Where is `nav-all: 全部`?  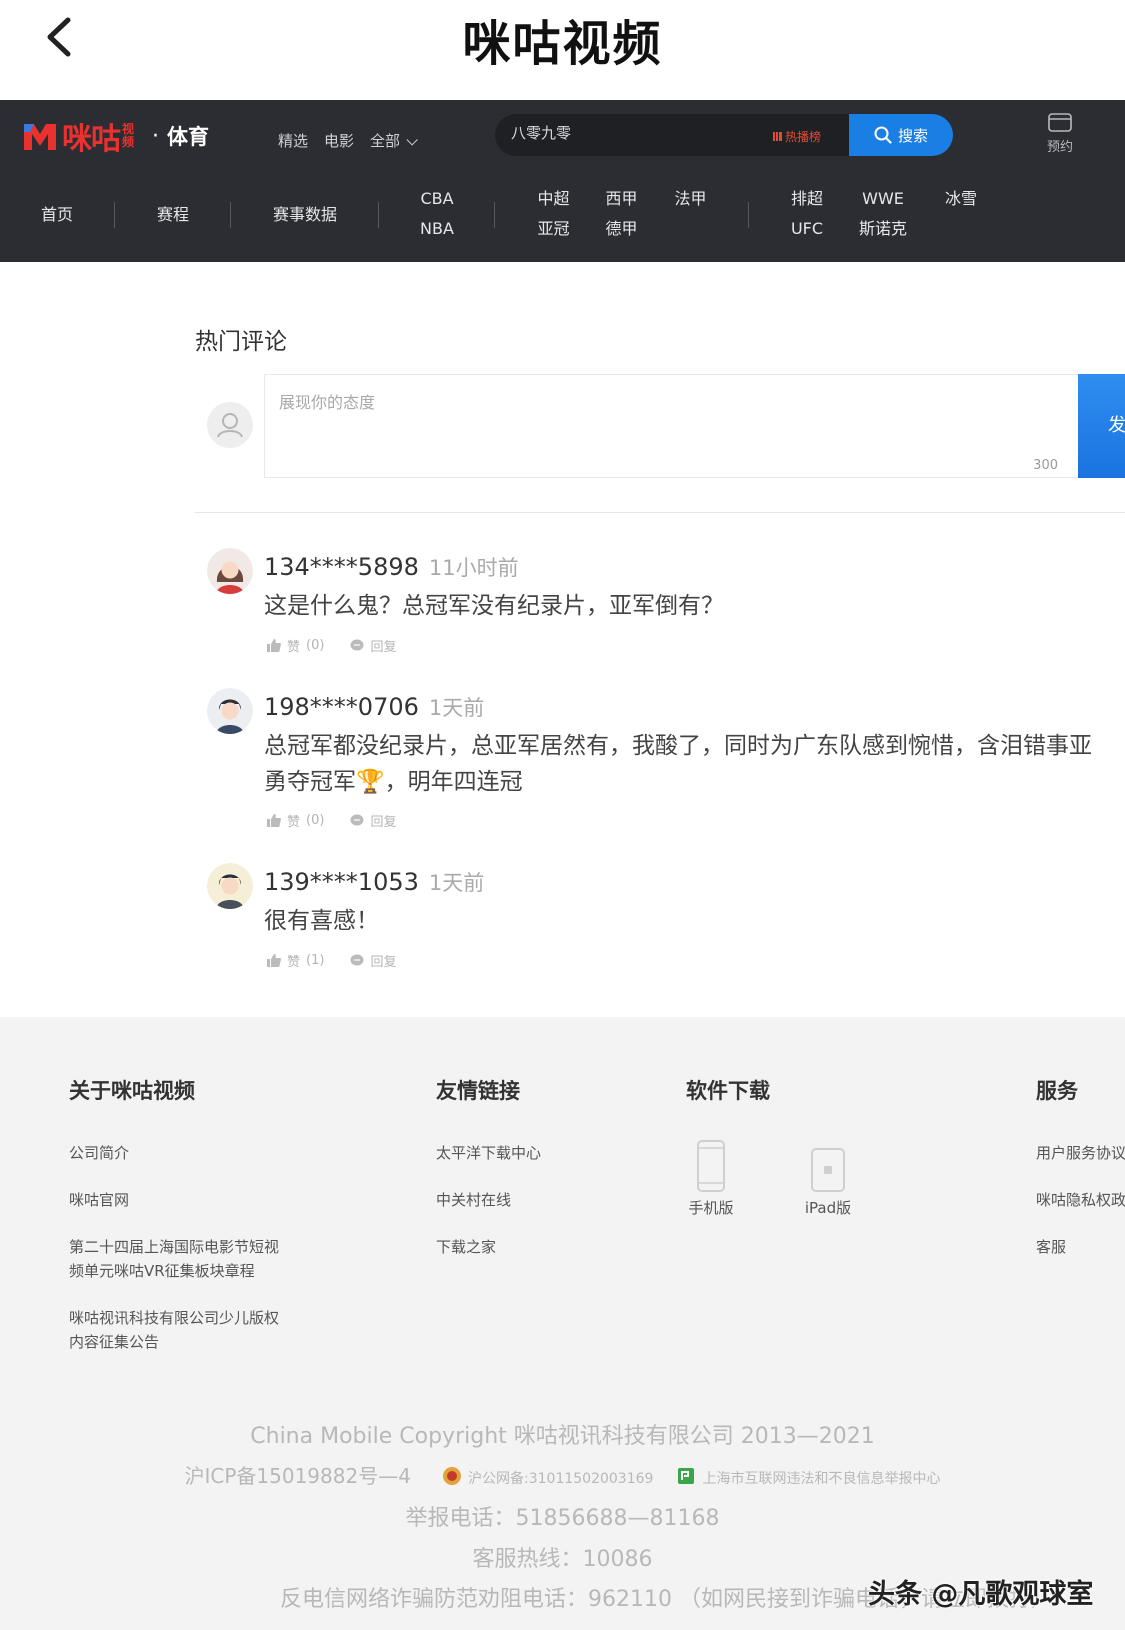 nav-all: 全部 is located at coordinates (394, 140).